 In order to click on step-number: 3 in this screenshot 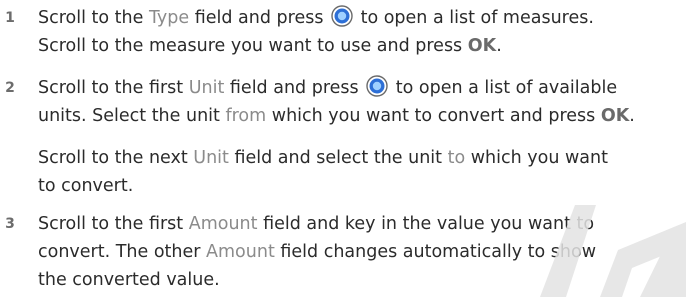, I will do `click(10, 224)`.